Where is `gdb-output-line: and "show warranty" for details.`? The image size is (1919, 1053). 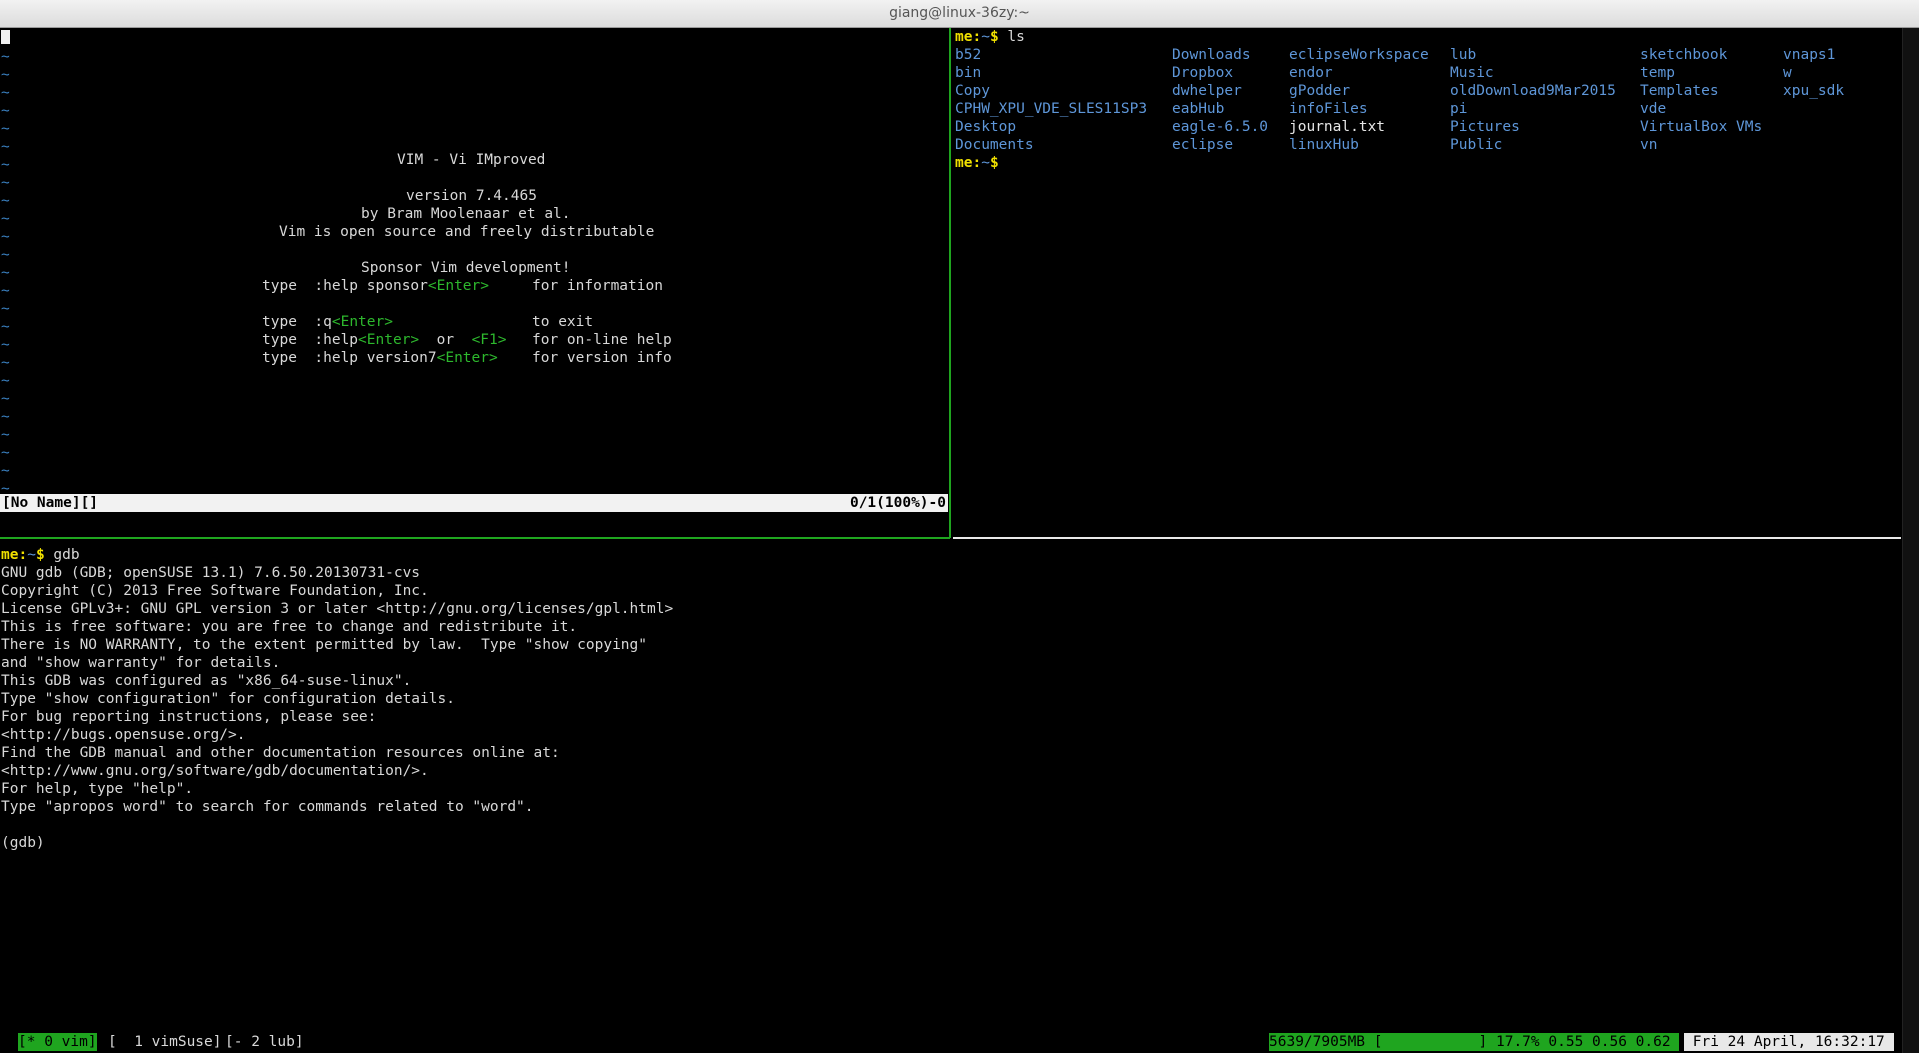
gdb-output-line: and "show warranty" for details. is located at coordinates (141, 663).